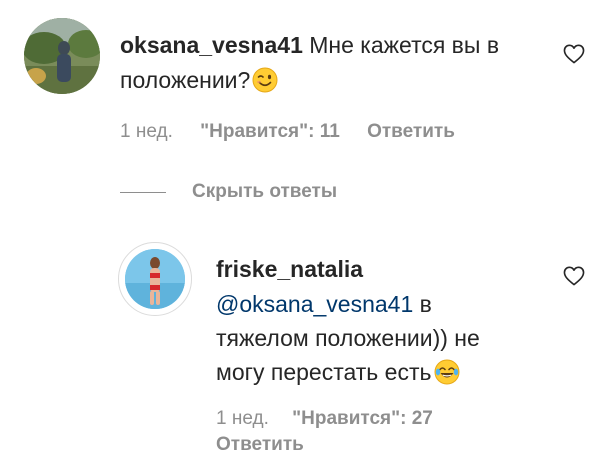 The height and width of the screenshot is (468, 600). Describe the element at coordinates (362, 418) in the screenshot. I see `comment-likes: "Нравится": 27` at that location.